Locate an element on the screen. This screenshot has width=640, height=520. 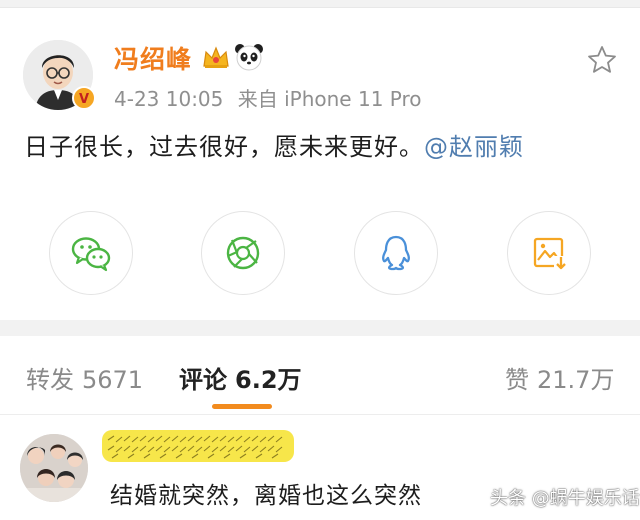
tab-repost: 转发 5671 is located at coordinates (84, 377).